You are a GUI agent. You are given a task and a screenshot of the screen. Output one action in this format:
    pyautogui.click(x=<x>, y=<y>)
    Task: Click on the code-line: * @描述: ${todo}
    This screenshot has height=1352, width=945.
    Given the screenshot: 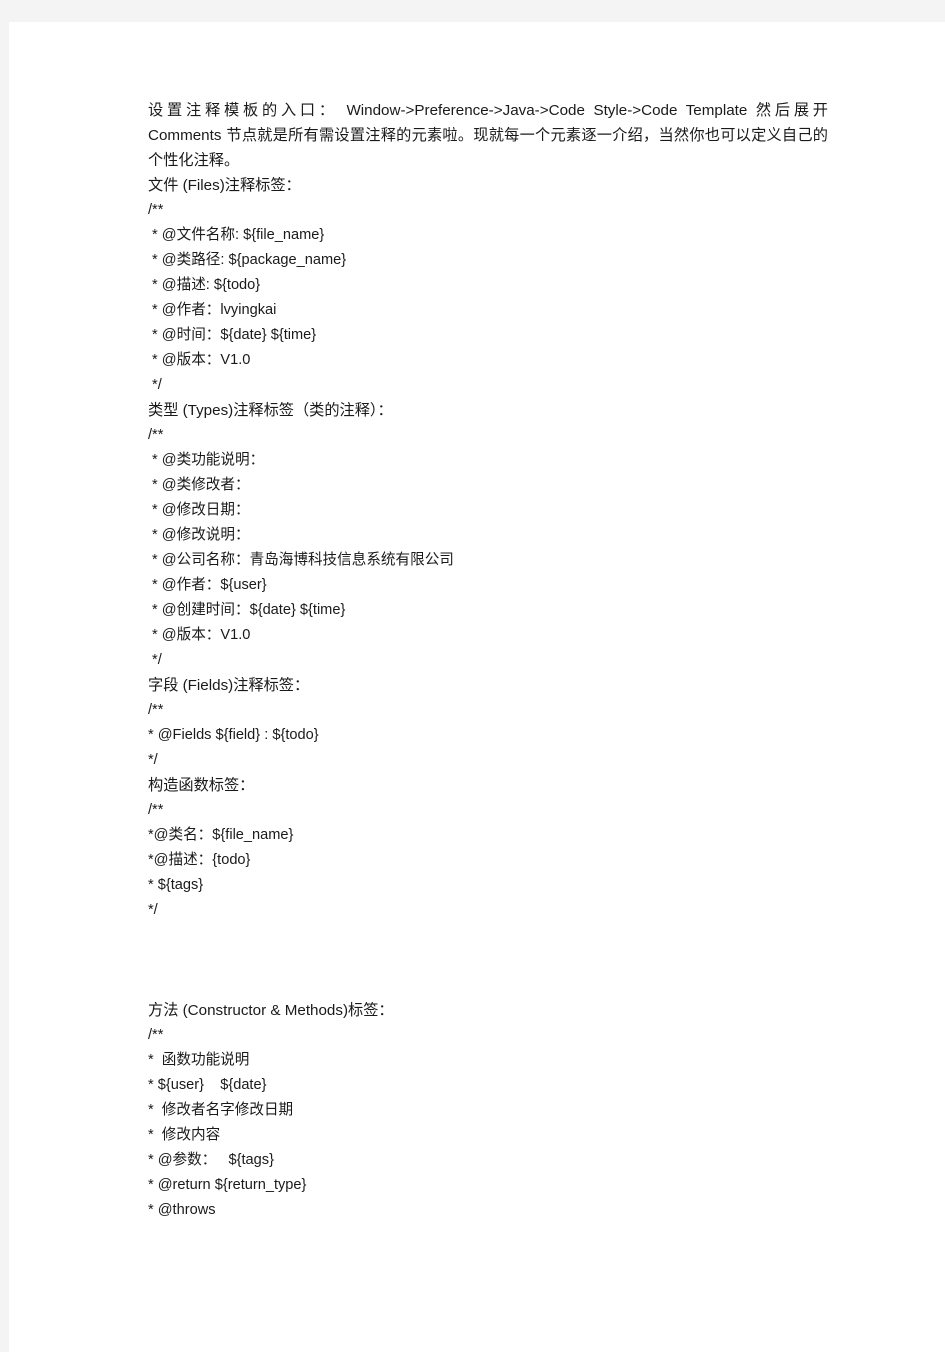 What is the action you would take?
    pyautogui.click(x=204, y=285)
    